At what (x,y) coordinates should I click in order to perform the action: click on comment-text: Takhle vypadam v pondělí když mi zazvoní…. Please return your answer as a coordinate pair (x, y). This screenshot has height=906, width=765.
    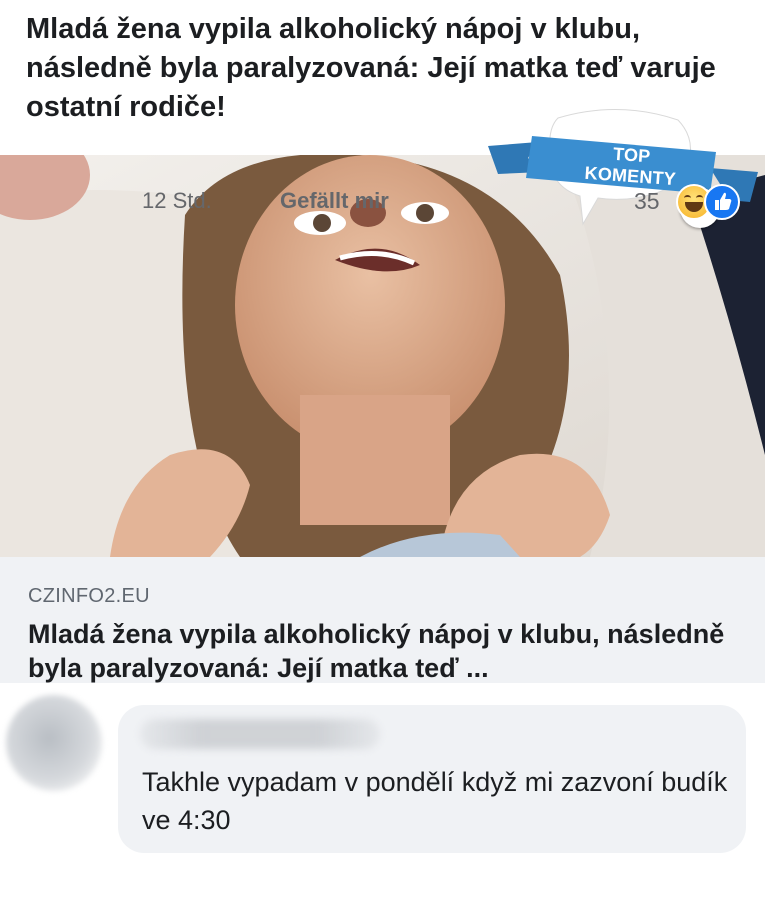
    Looking at the image, I should click on (435, 801).